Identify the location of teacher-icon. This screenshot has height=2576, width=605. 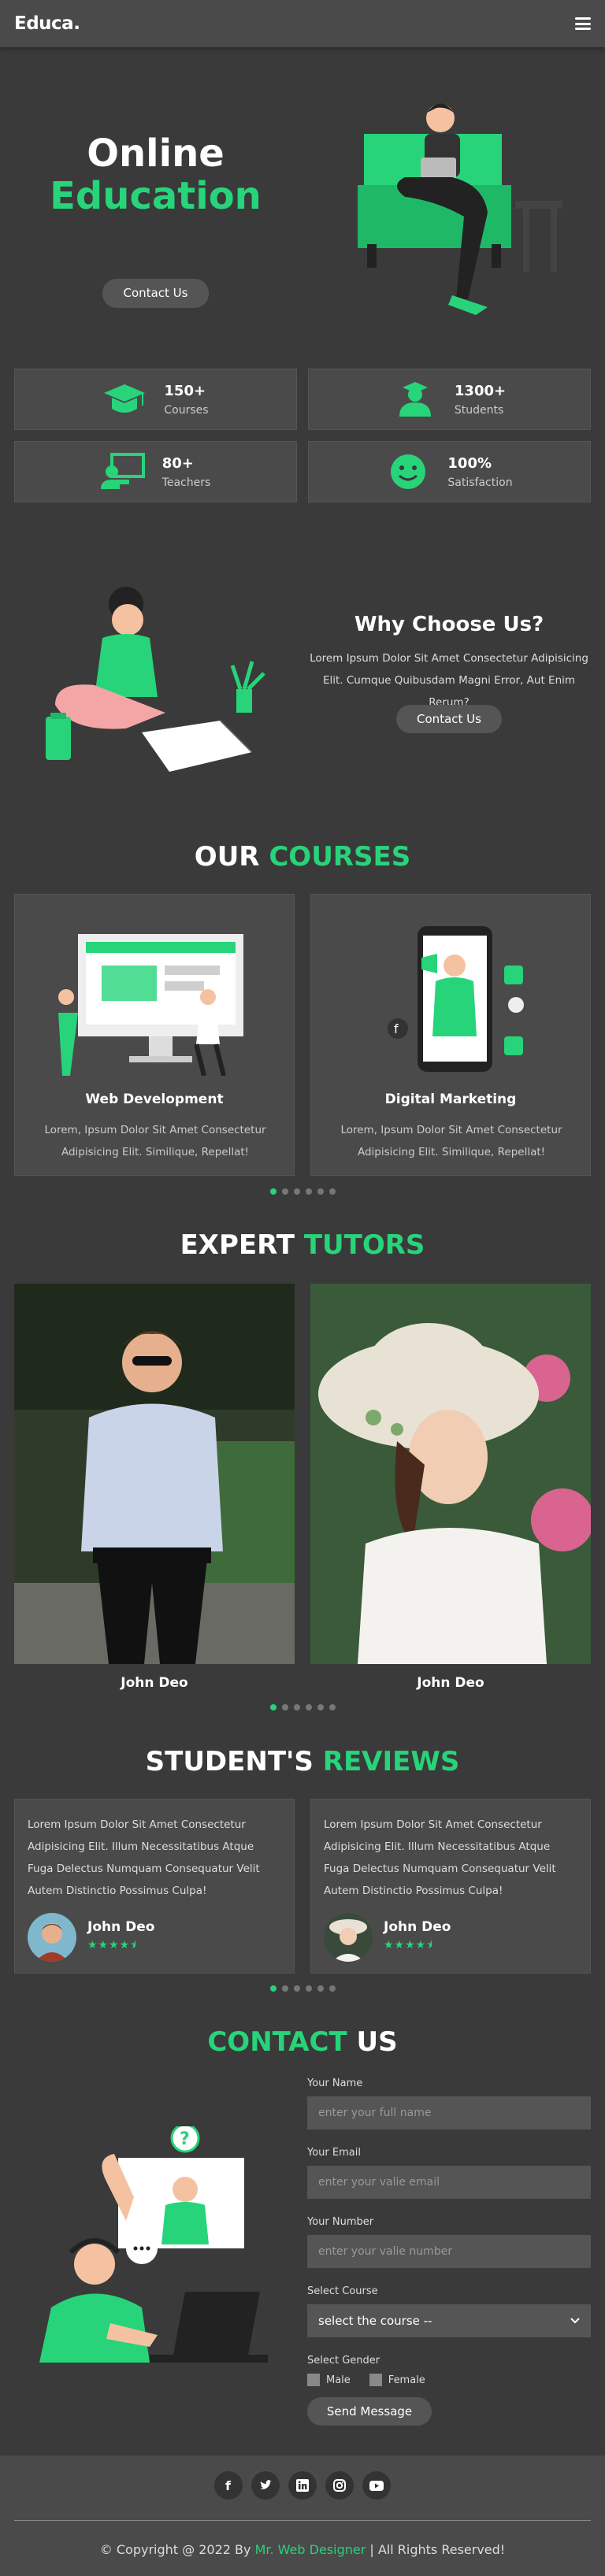
(123, 471).